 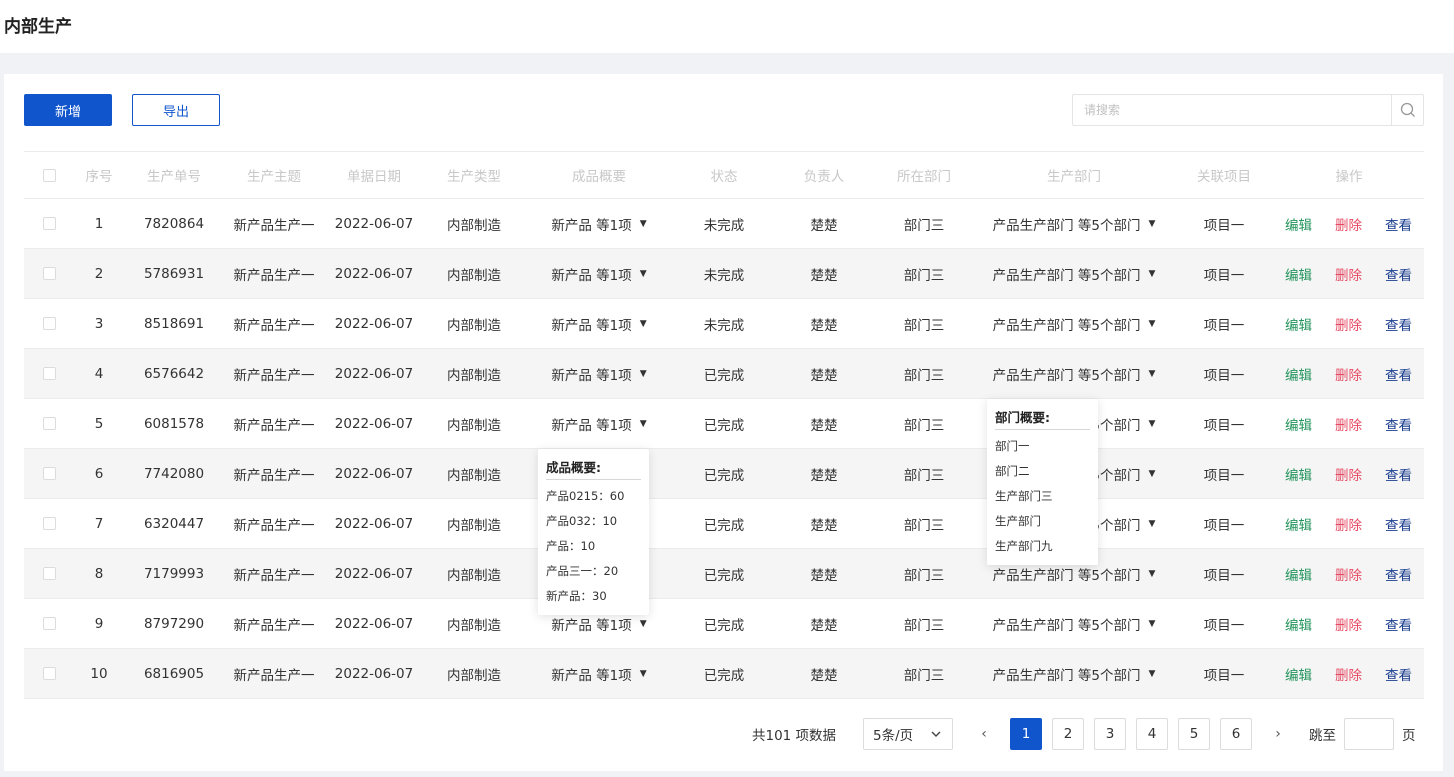 What do you see at coordinates (176, 110) in the screenshot?
I see `export-button: 导出` at bounding box center [176, 110].